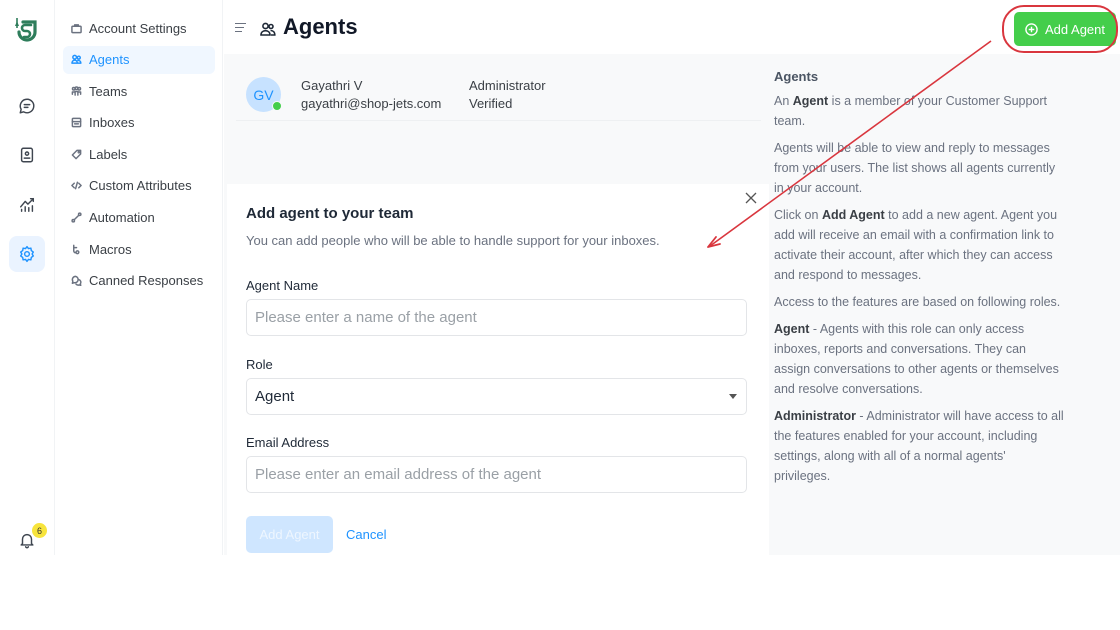 This screenshot has height=630, width=1120. I want to click on sidebar-item-label: Inboxes, so click(112, 123).